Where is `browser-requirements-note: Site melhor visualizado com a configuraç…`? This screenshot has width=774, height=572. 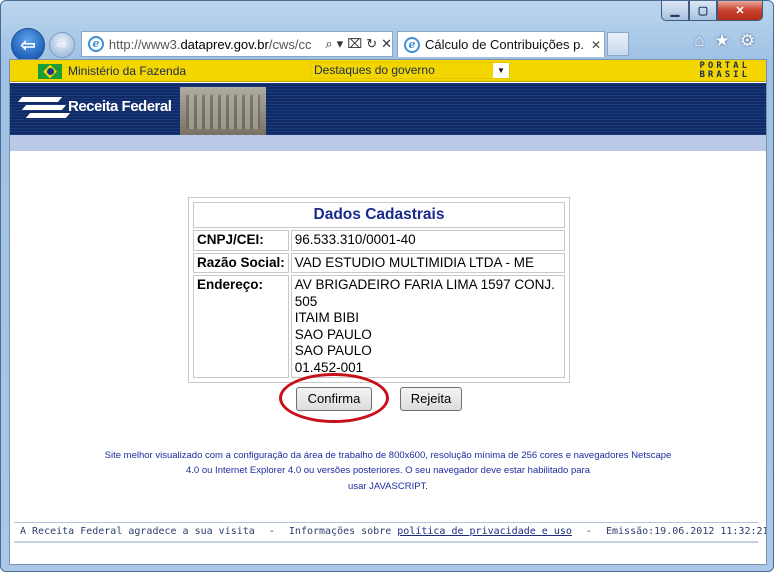 browser-requirements-note: Site melhor visualizado com a configuraç… is located at coordinates (388, 471).